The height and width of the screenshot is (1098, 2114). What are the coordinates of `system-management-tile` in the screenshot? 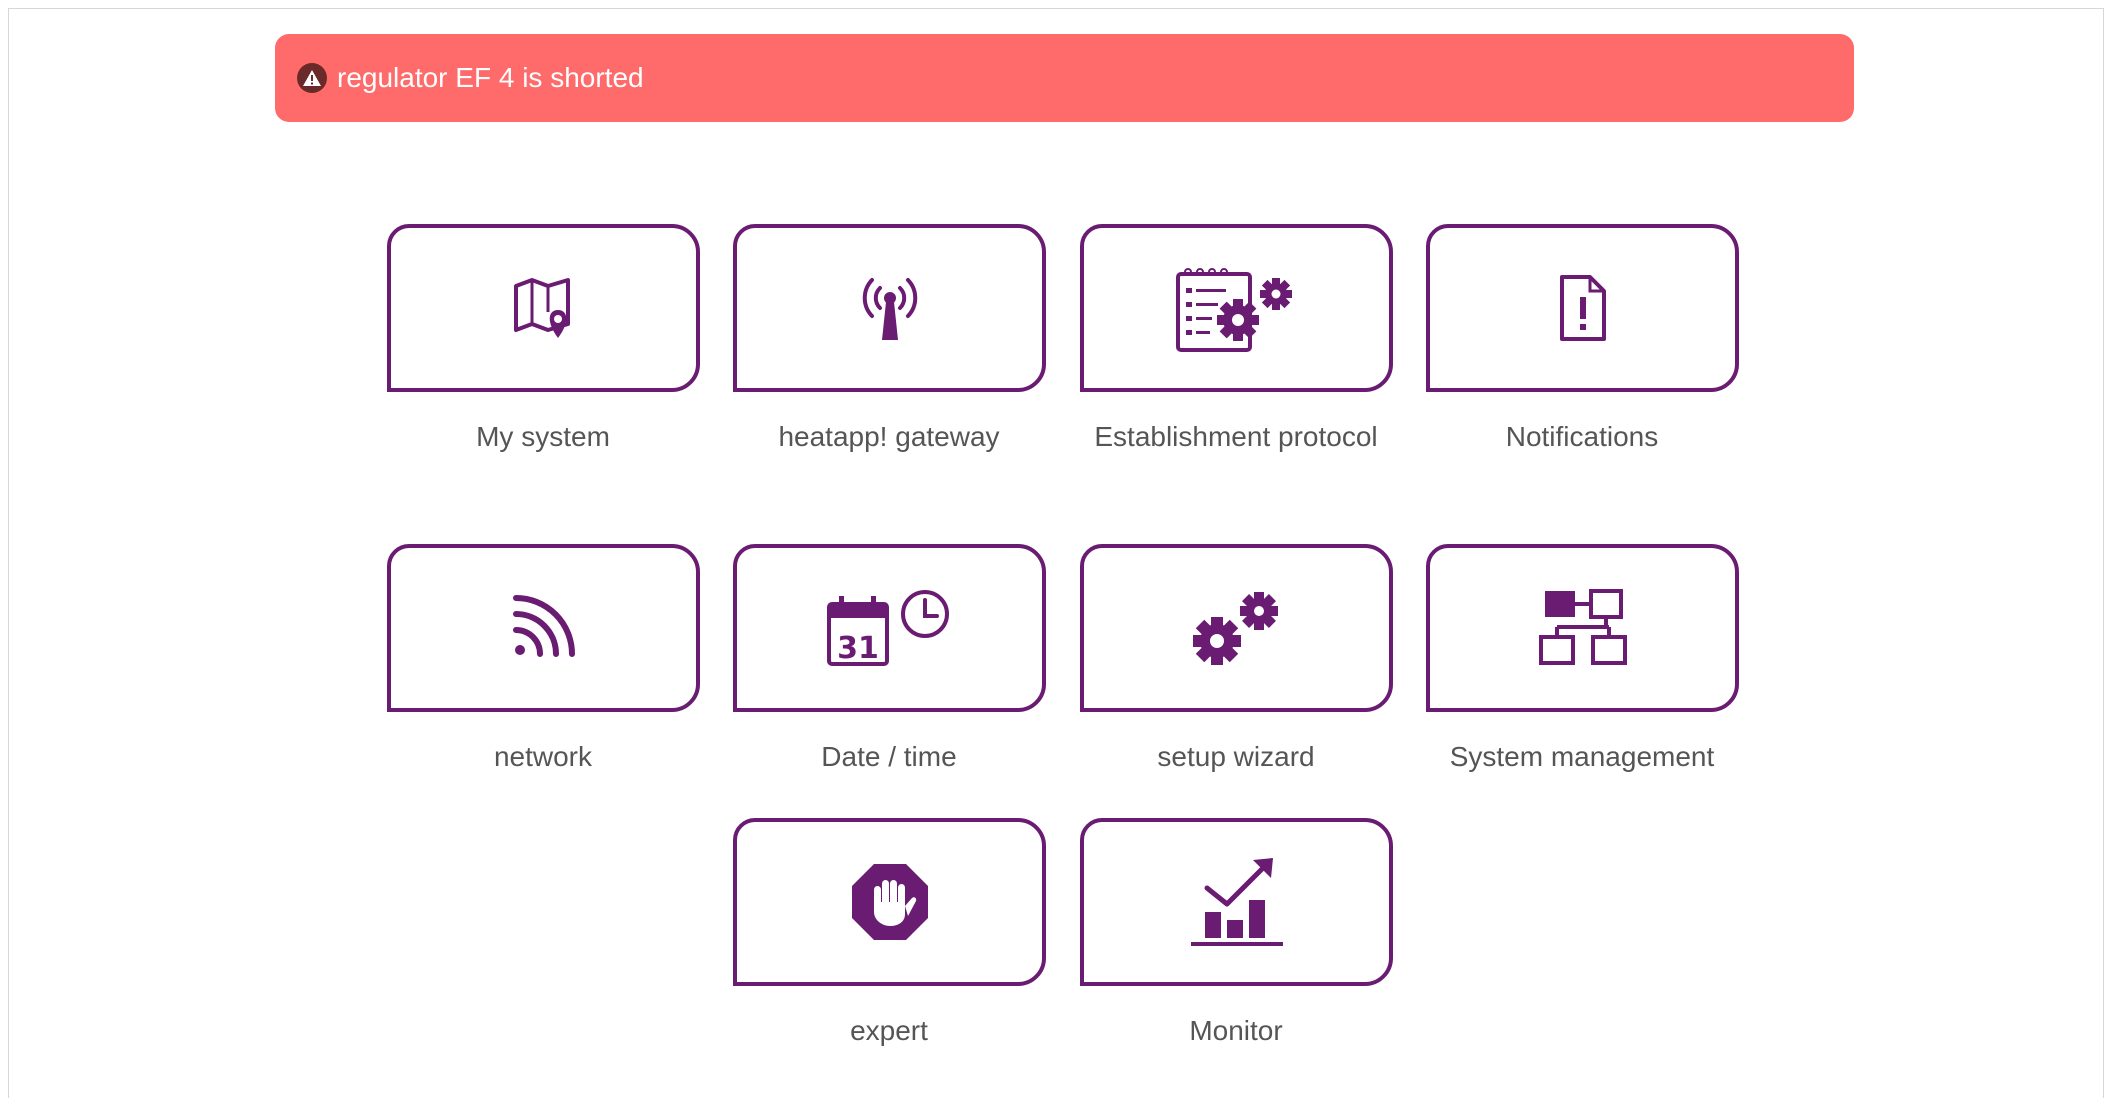 It's located at (1582, 628).